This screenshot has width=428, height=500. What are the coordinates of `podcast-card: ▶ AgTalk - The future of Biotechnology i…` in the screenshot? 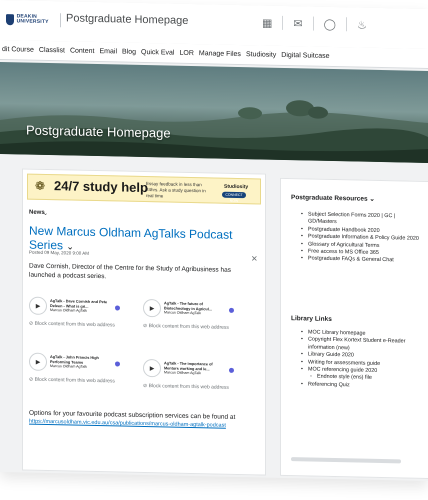 It's located at (192, 309).